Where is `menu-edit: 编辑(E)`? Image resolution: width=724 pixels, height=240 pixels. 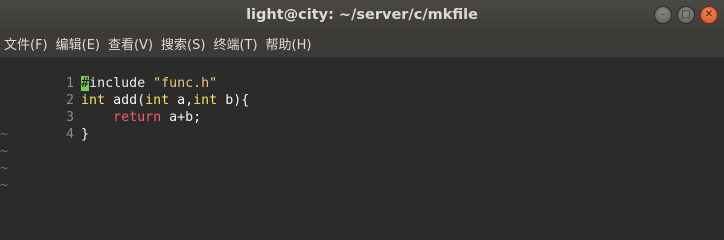
menu-edit: 编辑(E) is located at coordinates (80, 43).